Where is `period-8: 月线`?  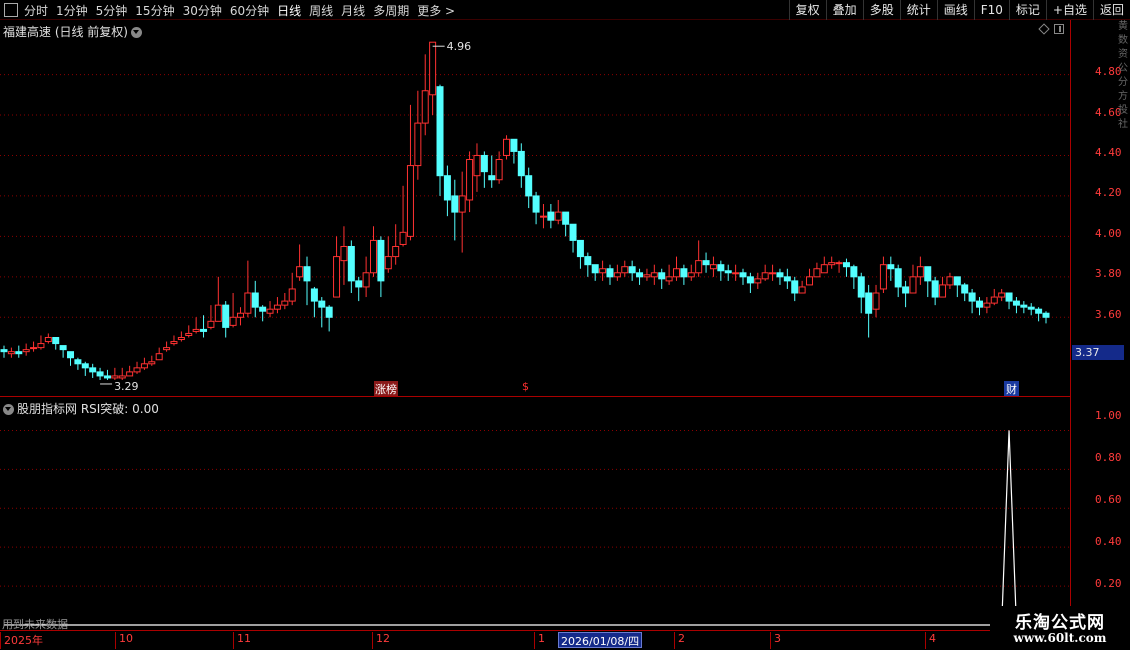 period-8: 月线 is located at coordinates (353, 10).